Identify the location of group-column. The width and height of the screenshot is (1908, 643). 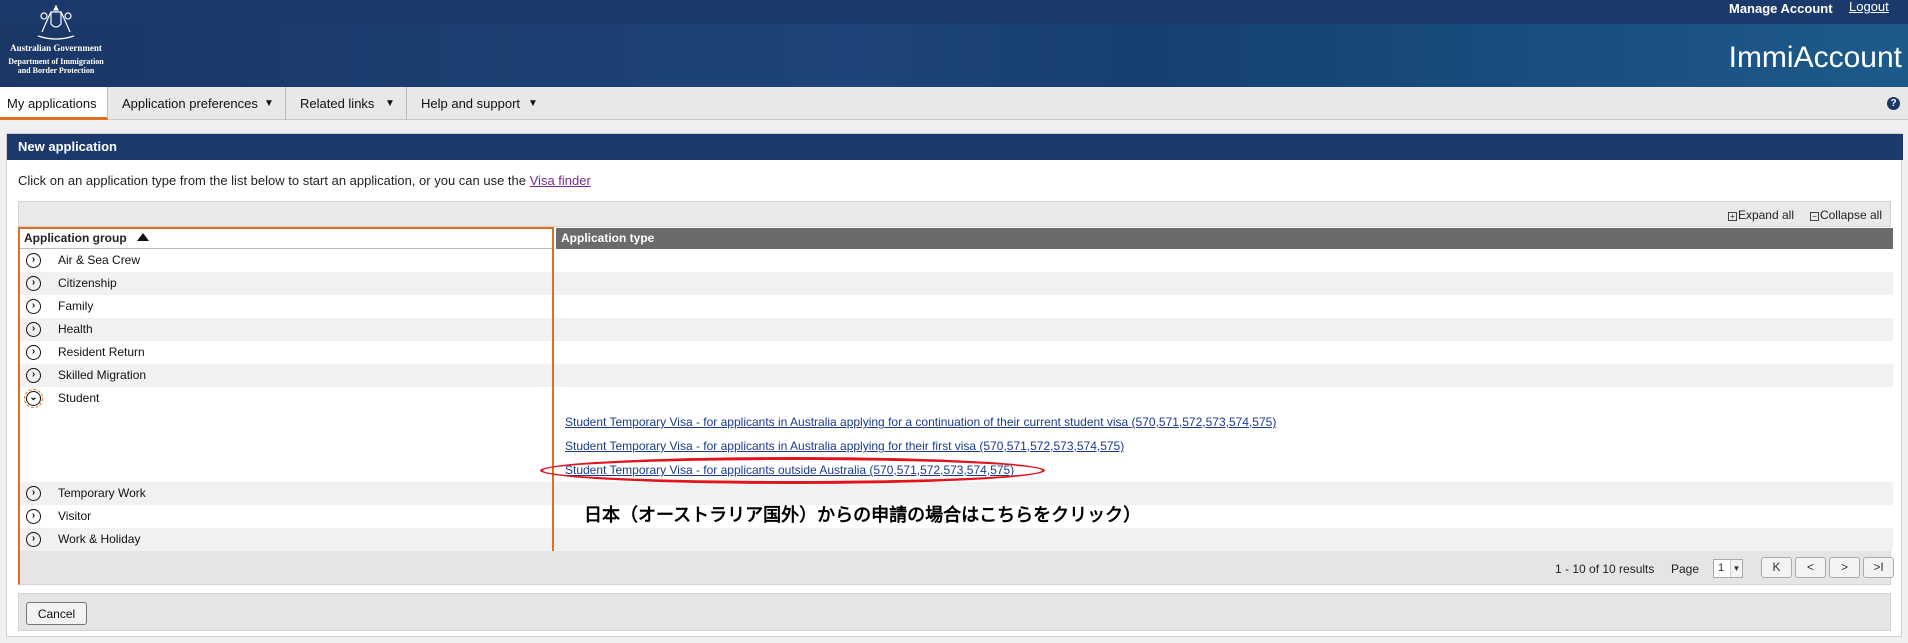
(287, 389).